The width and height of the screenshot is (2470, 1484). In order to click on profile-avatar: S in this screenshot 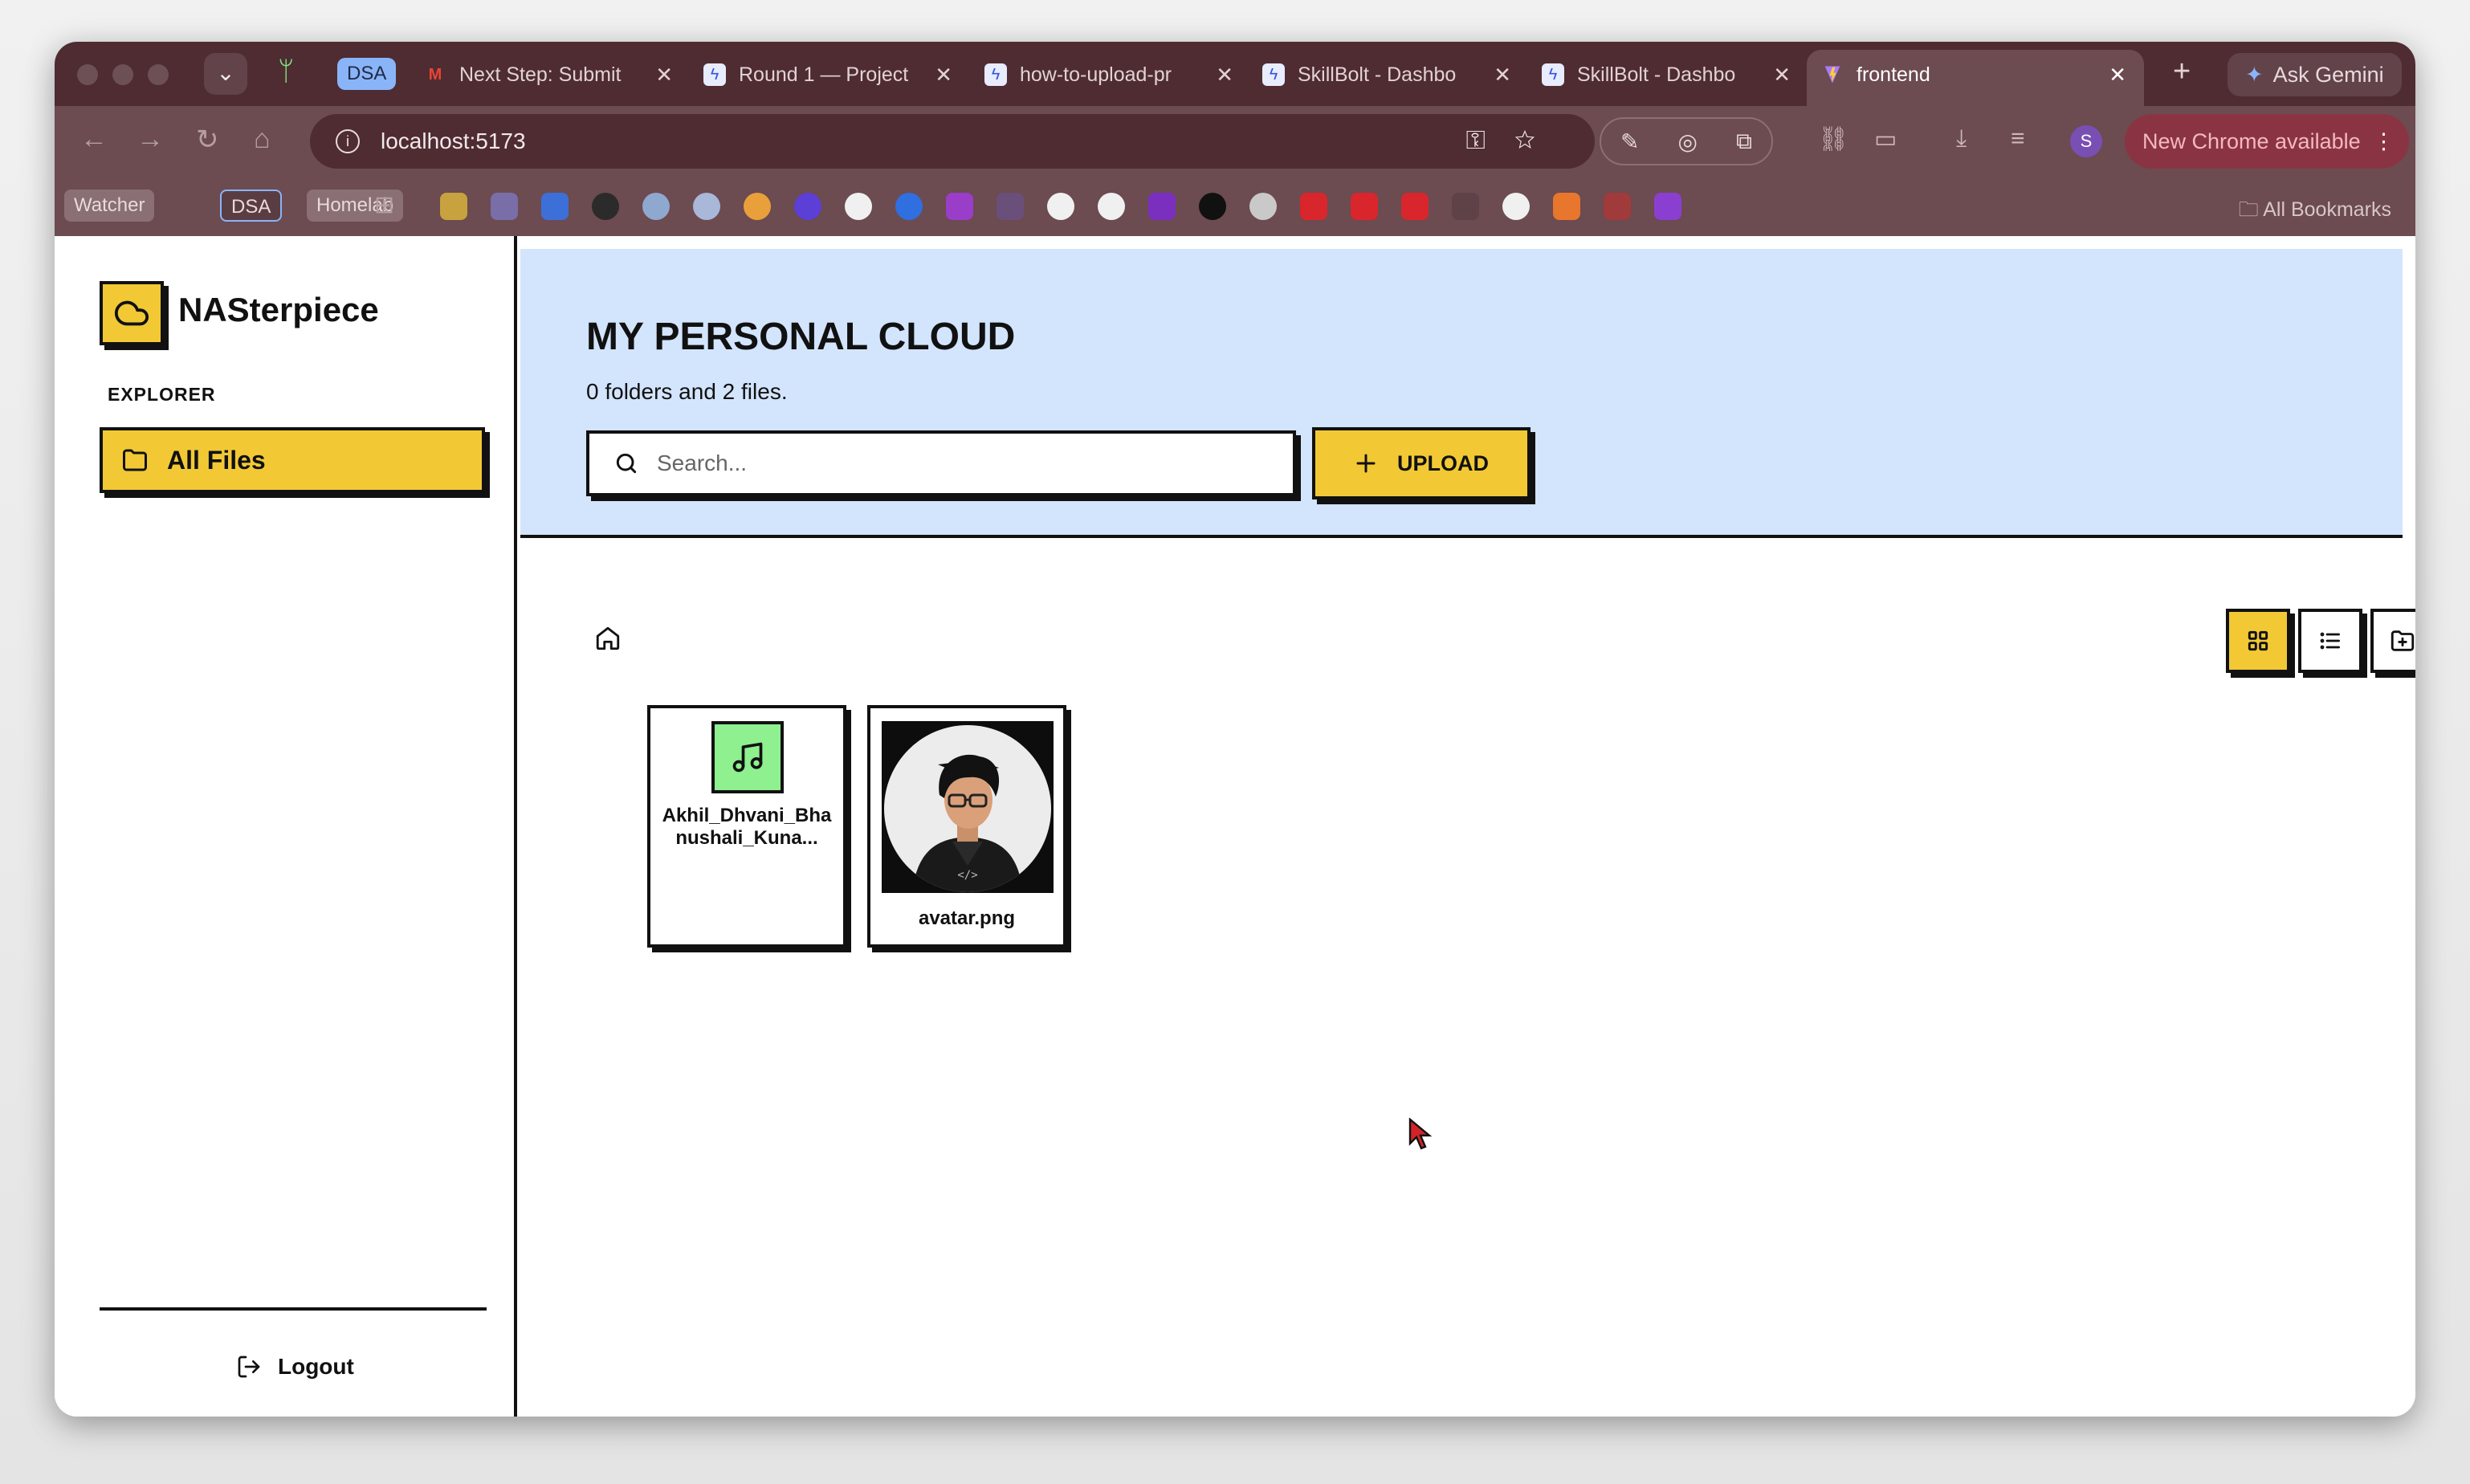, I will do `click(2086, 141)`.